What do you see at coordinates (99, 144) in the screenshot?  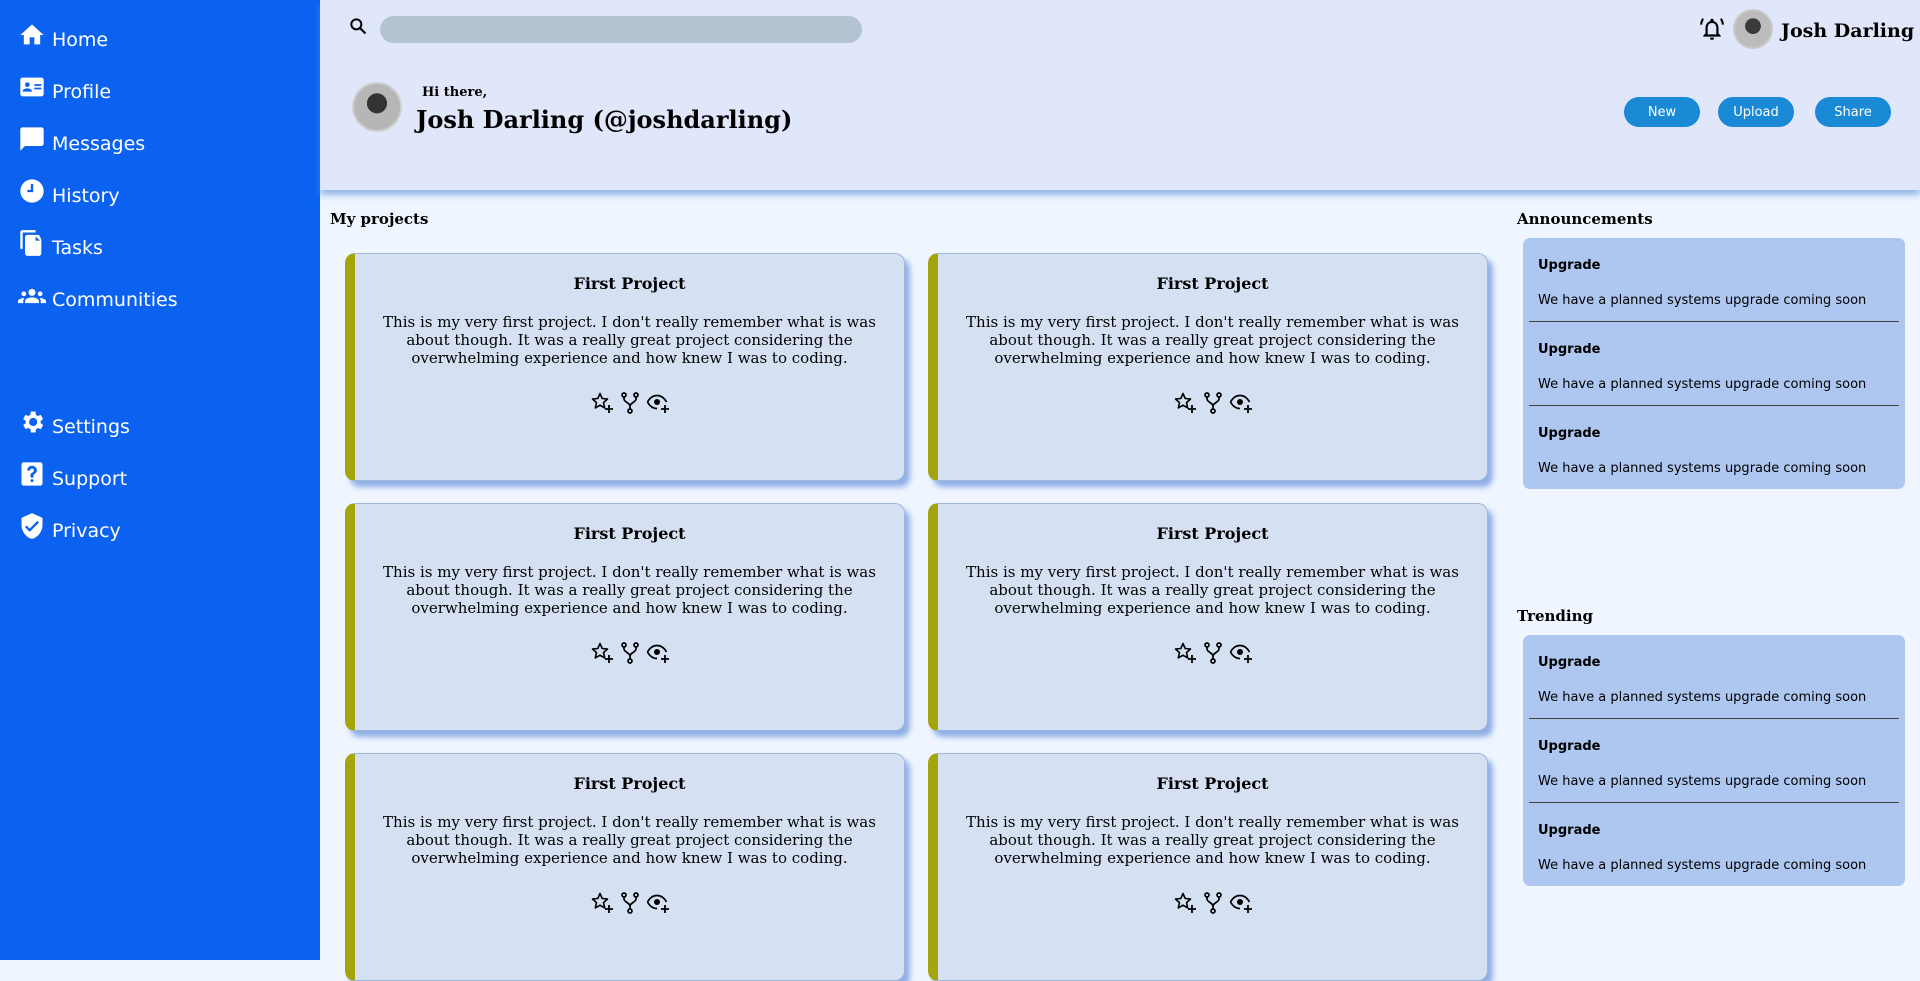 I see `sidebar-item-label: Messages` at bounding box center [99, 144].